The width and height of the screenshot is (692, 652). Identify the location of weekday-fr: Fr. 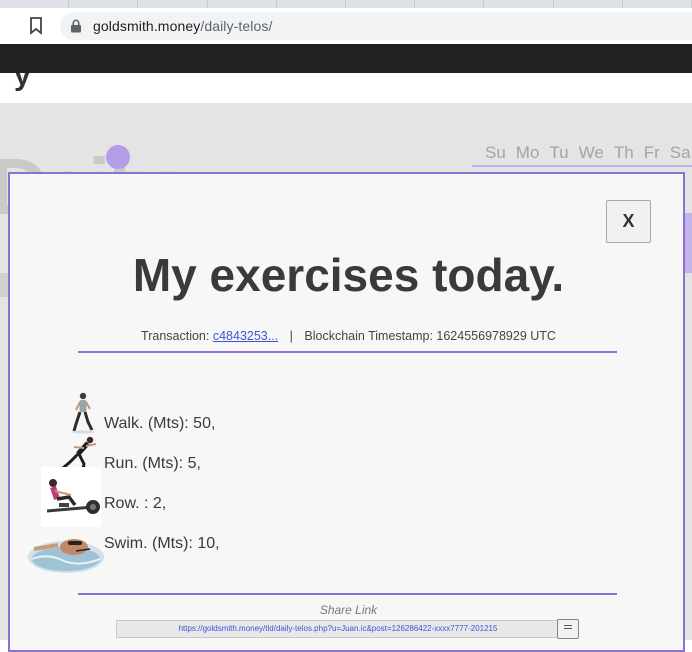
(651, 152).